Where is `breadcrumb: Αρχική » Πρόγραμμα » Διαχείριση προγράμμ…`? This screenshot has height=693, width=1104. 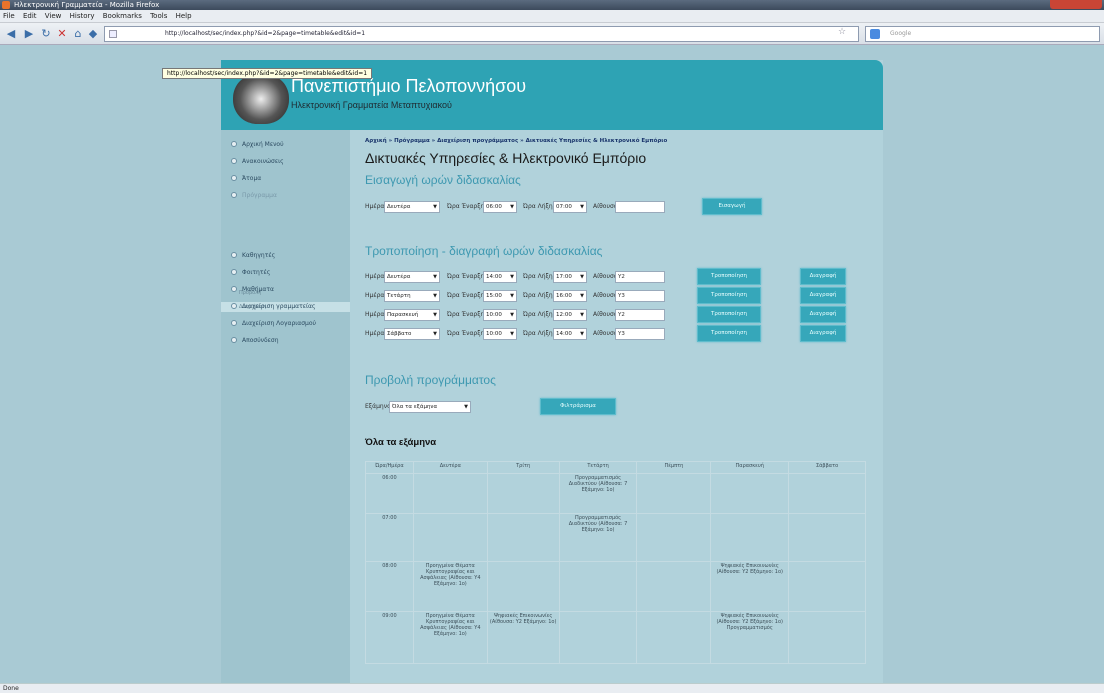 breadcrumb: Αρχική » Πρόγραμμα » Διαχείριση προγράμμ… is located at coordinates (516, 141).